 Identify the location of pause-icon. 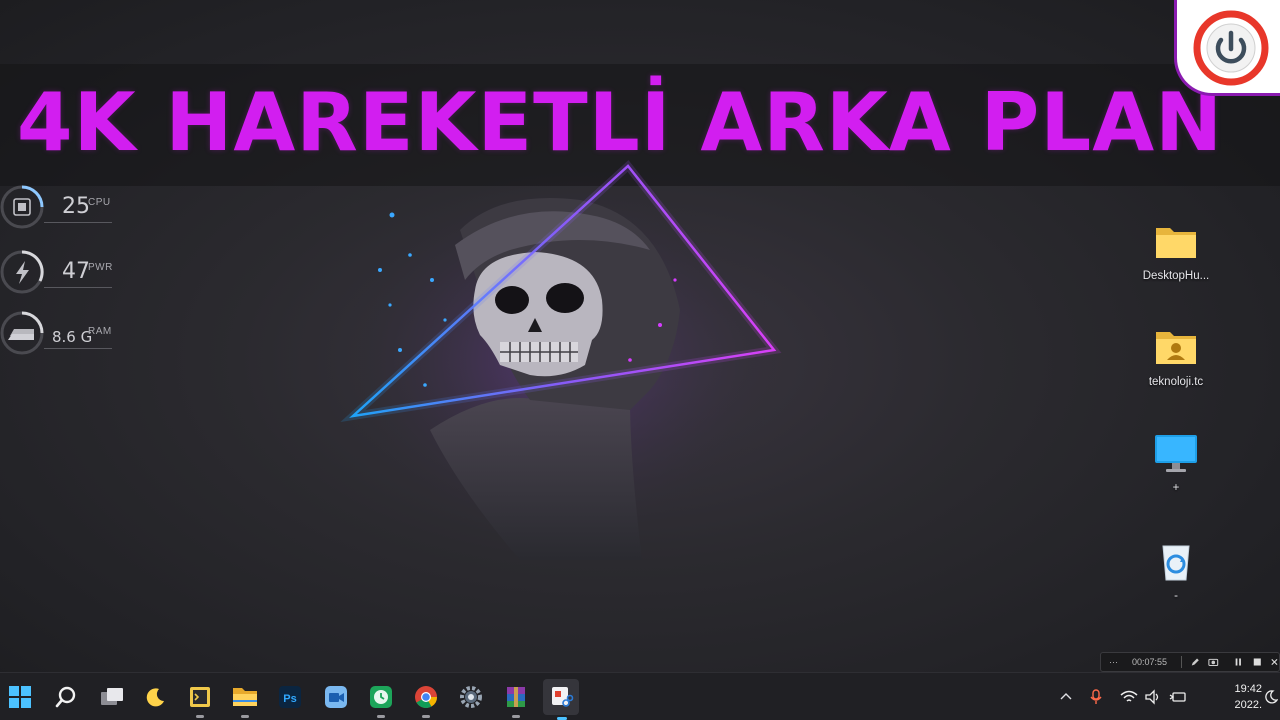
(1238, 662).